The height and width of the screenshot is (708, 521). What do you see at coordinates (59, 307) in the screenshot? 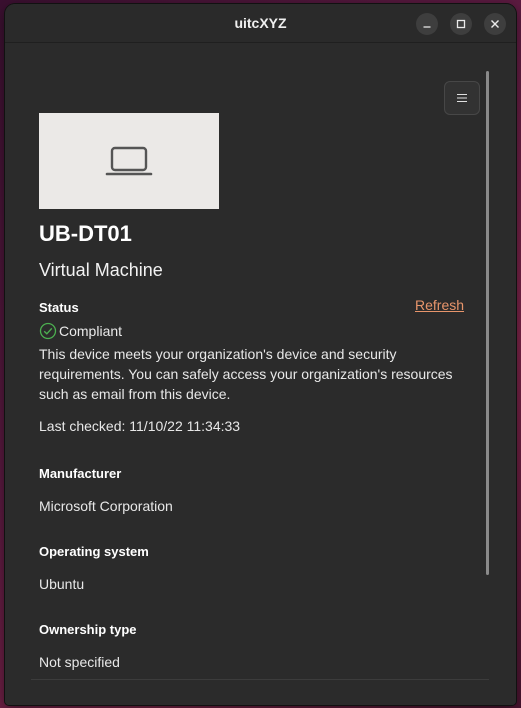
I see `status-label: Status` at bounding box center [59, 307].